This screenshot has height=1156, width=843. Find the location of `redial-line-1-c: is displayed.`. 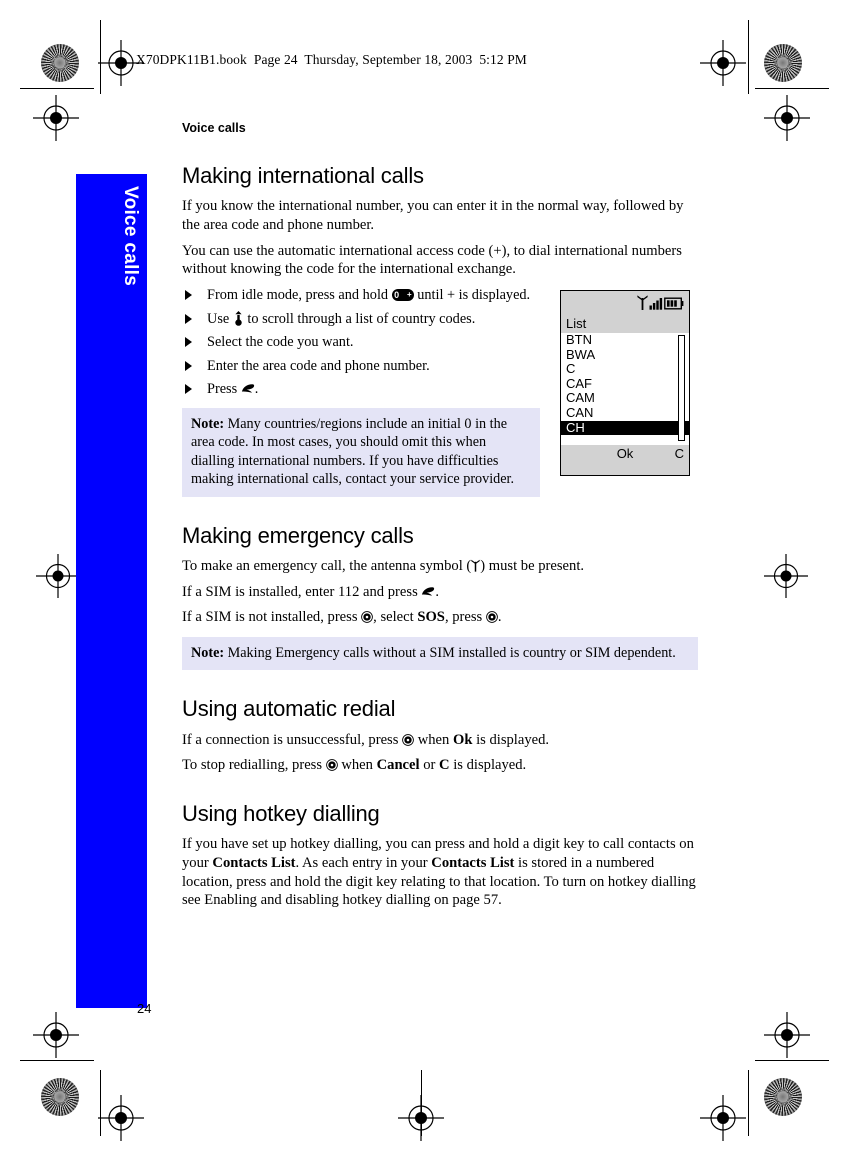

redial-line-1-c: is displayed. is located at coordinates (511, 739).